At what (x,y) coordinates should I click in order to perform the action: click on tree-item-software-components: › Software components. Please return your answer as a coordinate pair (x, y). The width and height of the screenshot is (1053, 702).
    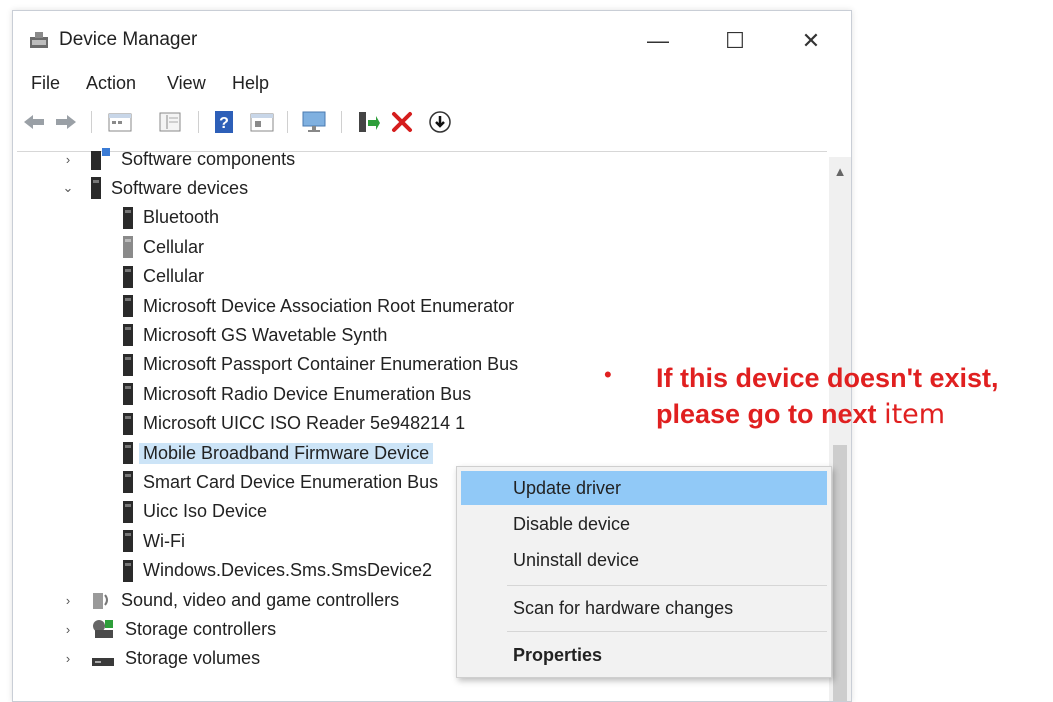
    Looking at the image, I should click on (181, 159).